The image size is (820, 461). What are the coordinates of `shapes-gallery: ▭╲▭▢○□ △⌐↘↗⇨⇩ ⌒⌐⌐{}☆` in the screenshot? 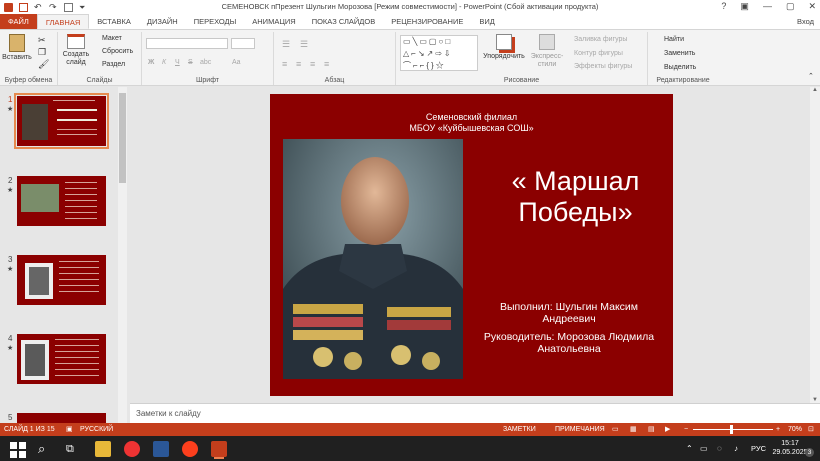 It's located at (439, 53).